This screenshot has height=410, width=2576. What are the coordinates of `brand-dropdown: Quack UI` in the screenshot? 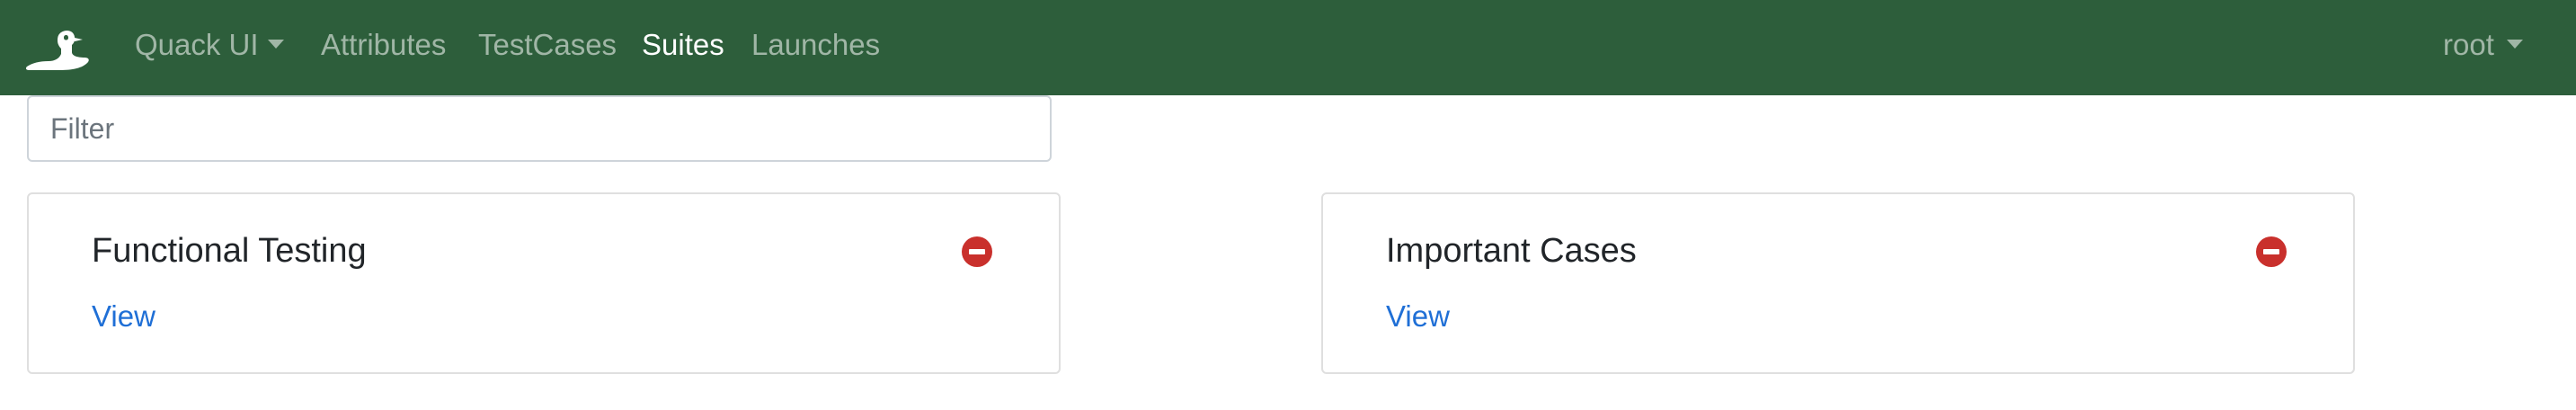 It's located at (209, 45).